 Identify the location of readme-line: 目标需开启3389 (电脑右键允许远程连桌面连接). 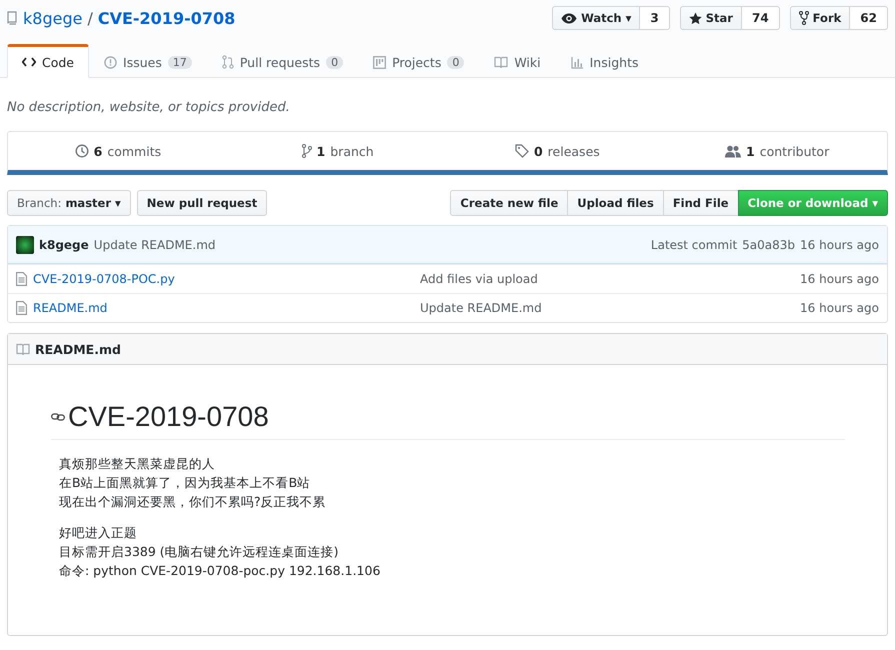
(199, 552).